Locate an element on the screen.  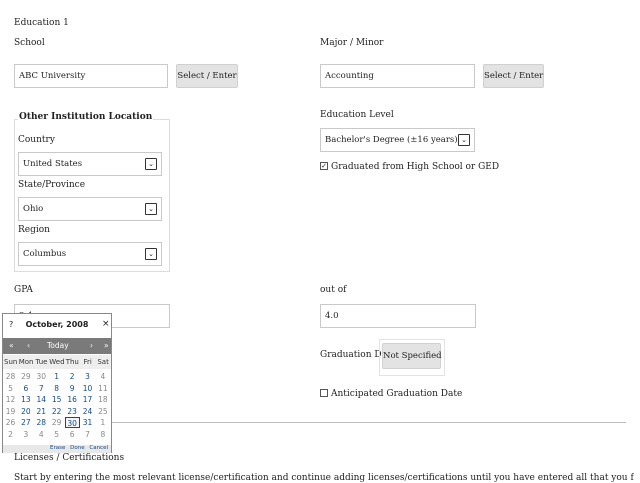
calendar-day: 19 is located at coordinates (10, 411).